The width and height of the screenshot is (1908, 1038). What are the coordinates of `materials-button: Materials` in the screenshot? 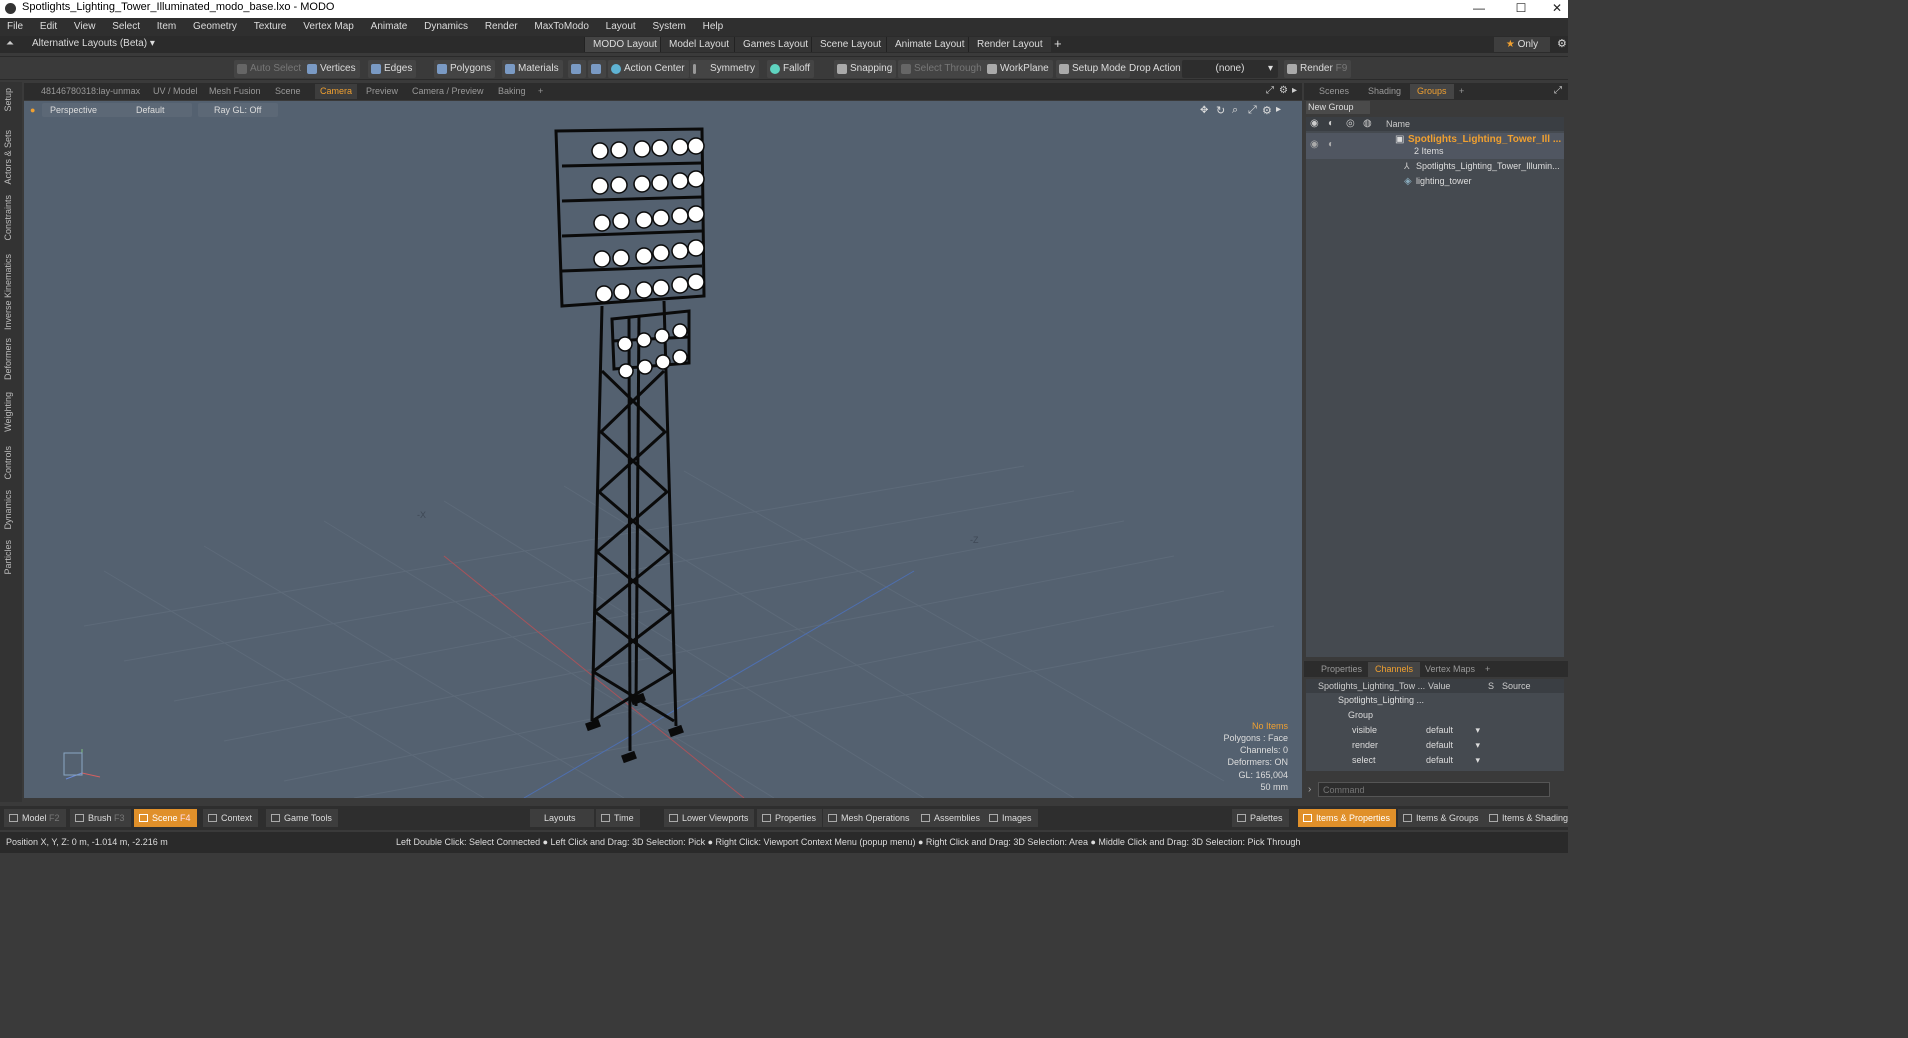 It's located at (532, 69).